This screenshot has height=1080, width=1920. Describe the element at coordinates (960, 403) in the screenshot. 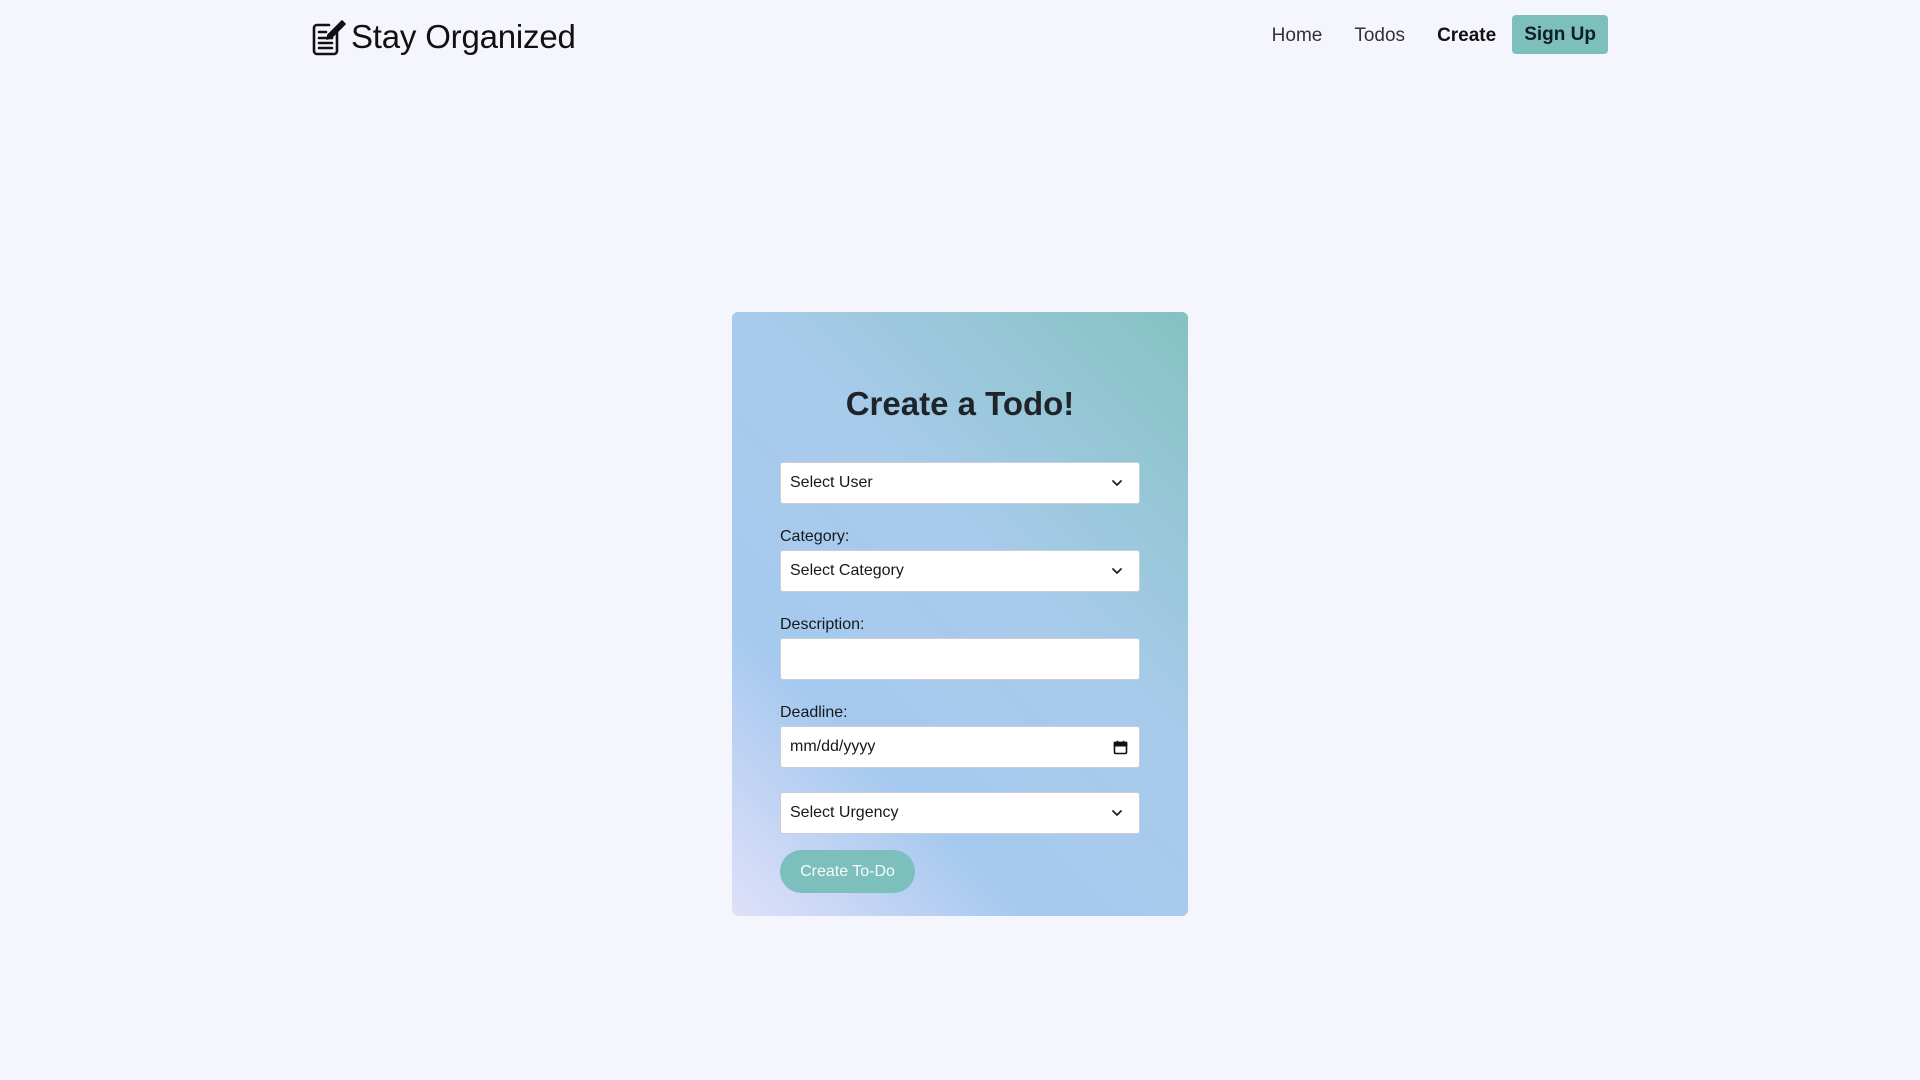

I see `page-title: Create a Todo!` at that location.